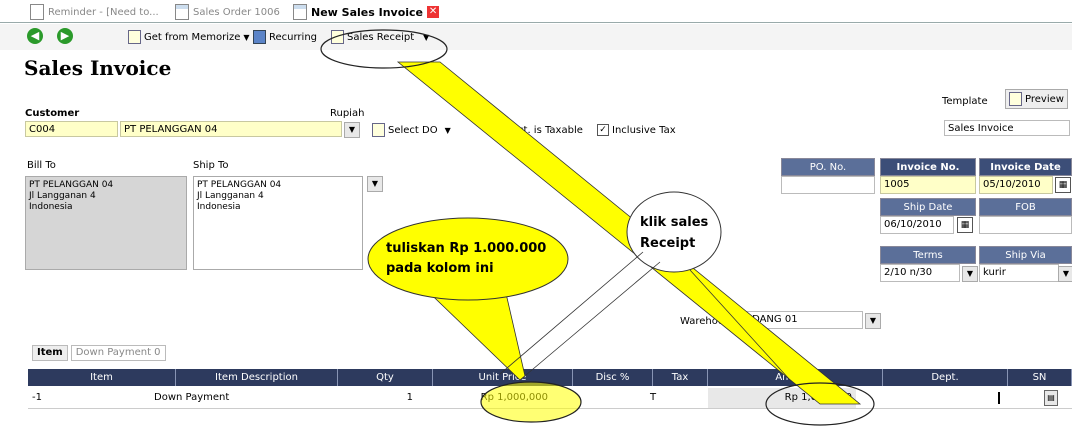 The image size is (1072, 446). I want to click on annotation-fill-note: tuliskan Rp 1.000.000 pada kolom ini, so click(466, 258).